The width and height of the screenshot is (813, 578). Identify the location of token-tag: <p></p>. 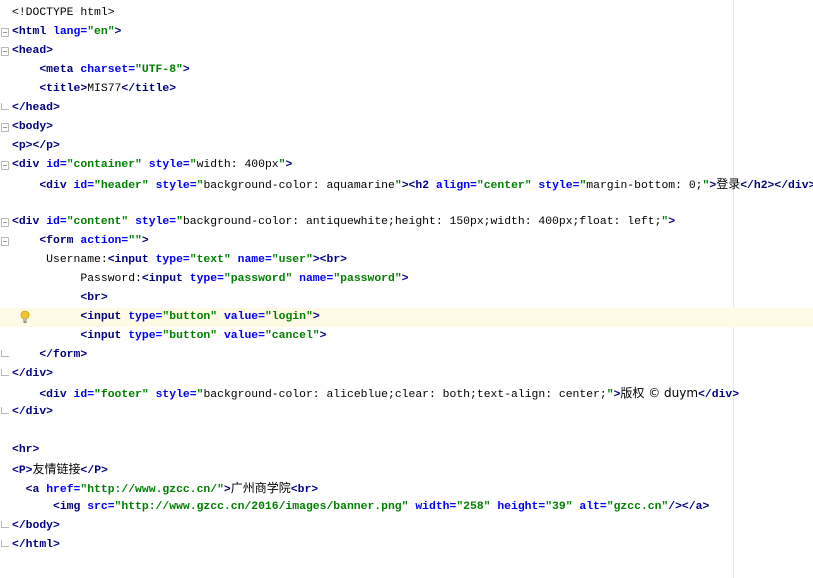
(36, 146).